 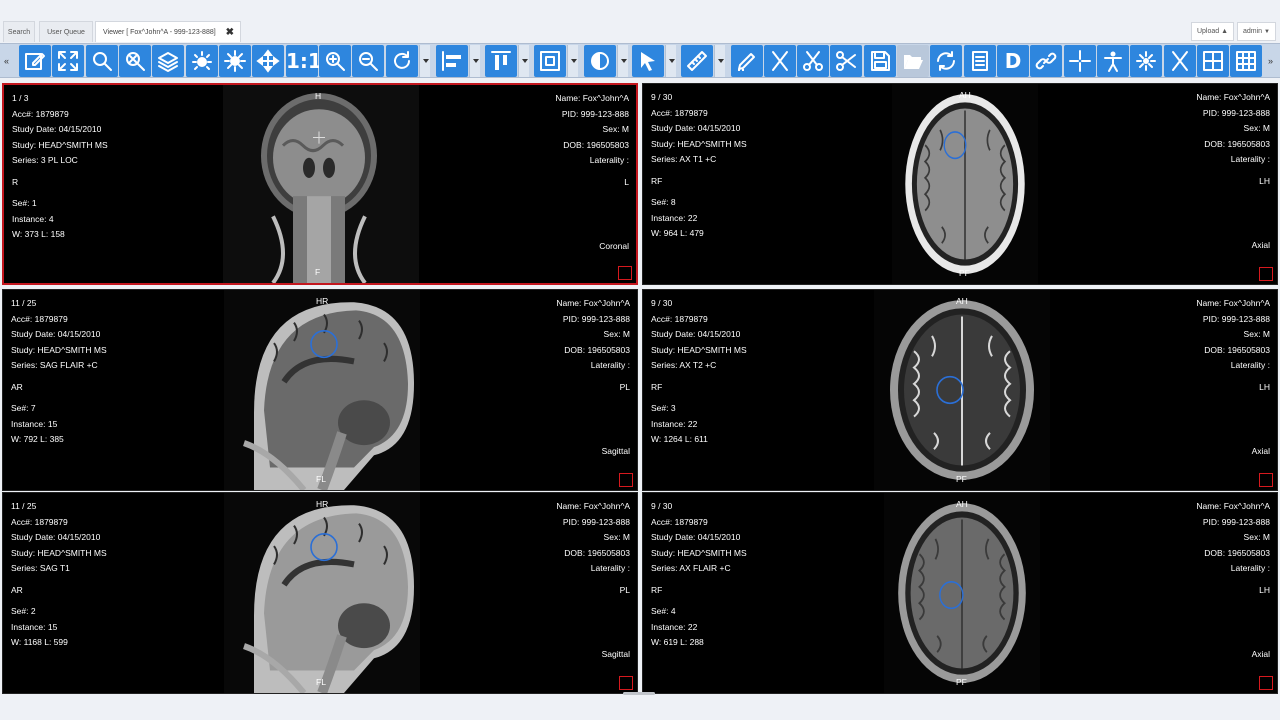 I want to click on clear-tool-button, so click(x=1180, y=61).